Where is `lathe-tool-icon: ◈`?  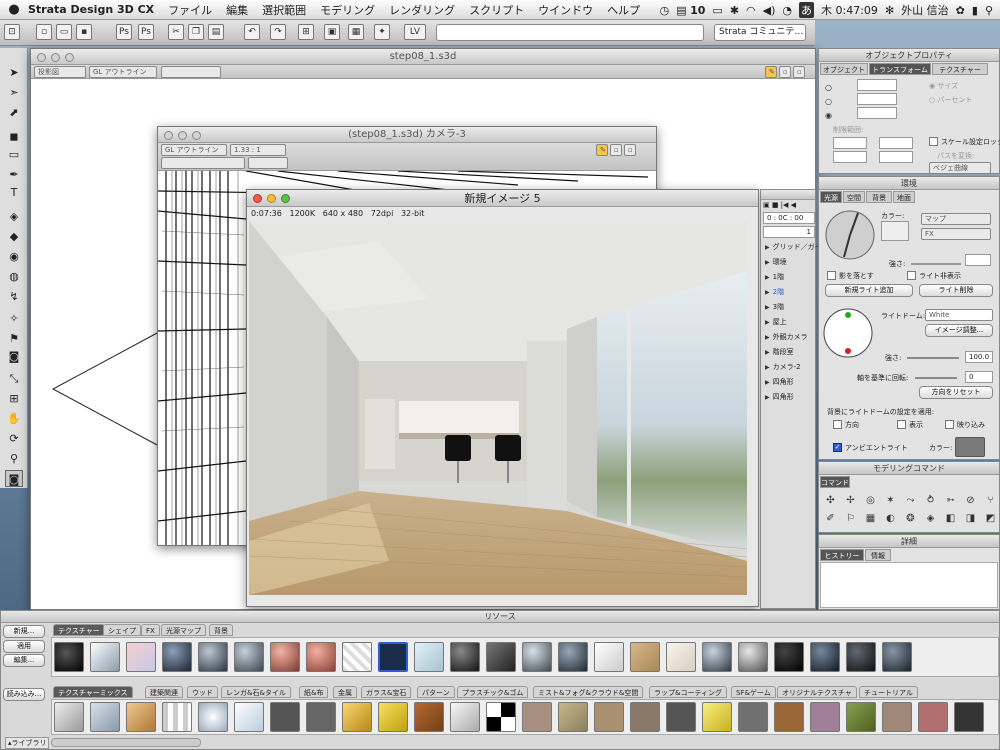
lathe-tool-icon: ◈ is located at coordinates (14, 216).